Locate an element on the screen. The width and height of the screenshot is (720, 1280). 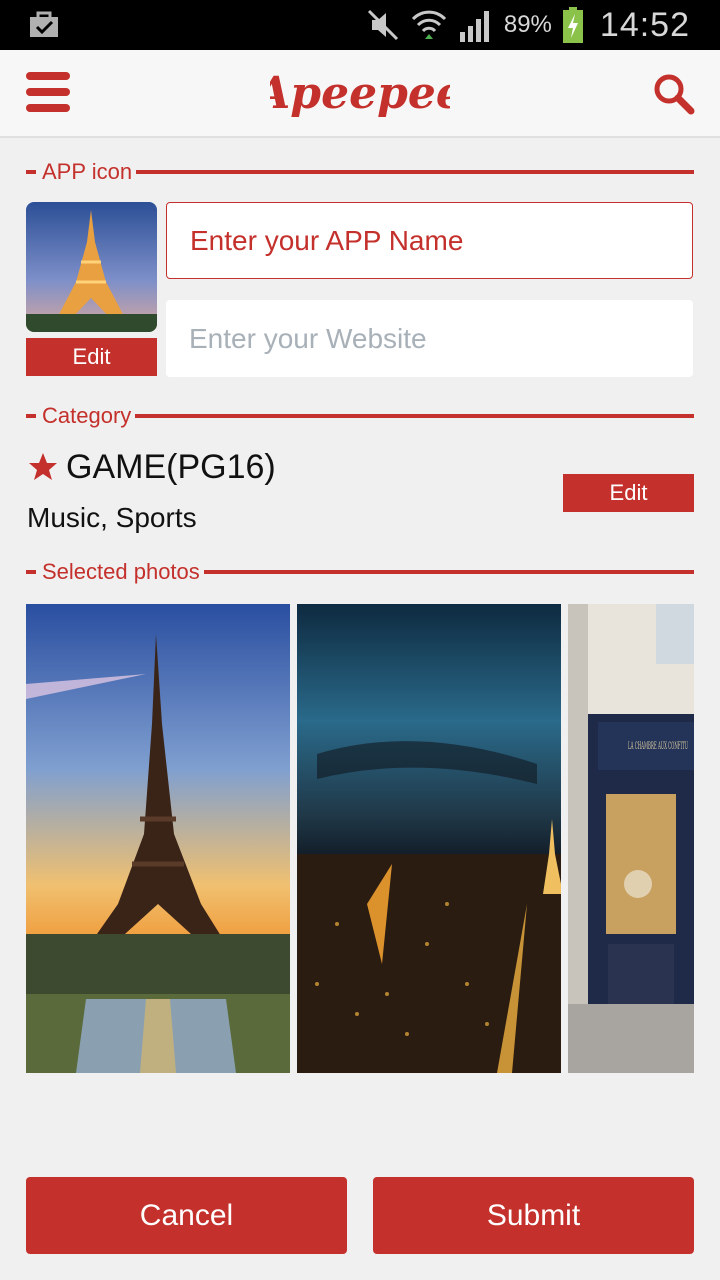
status-bar: 89% 14:52 is located at coordinates (360, 25).